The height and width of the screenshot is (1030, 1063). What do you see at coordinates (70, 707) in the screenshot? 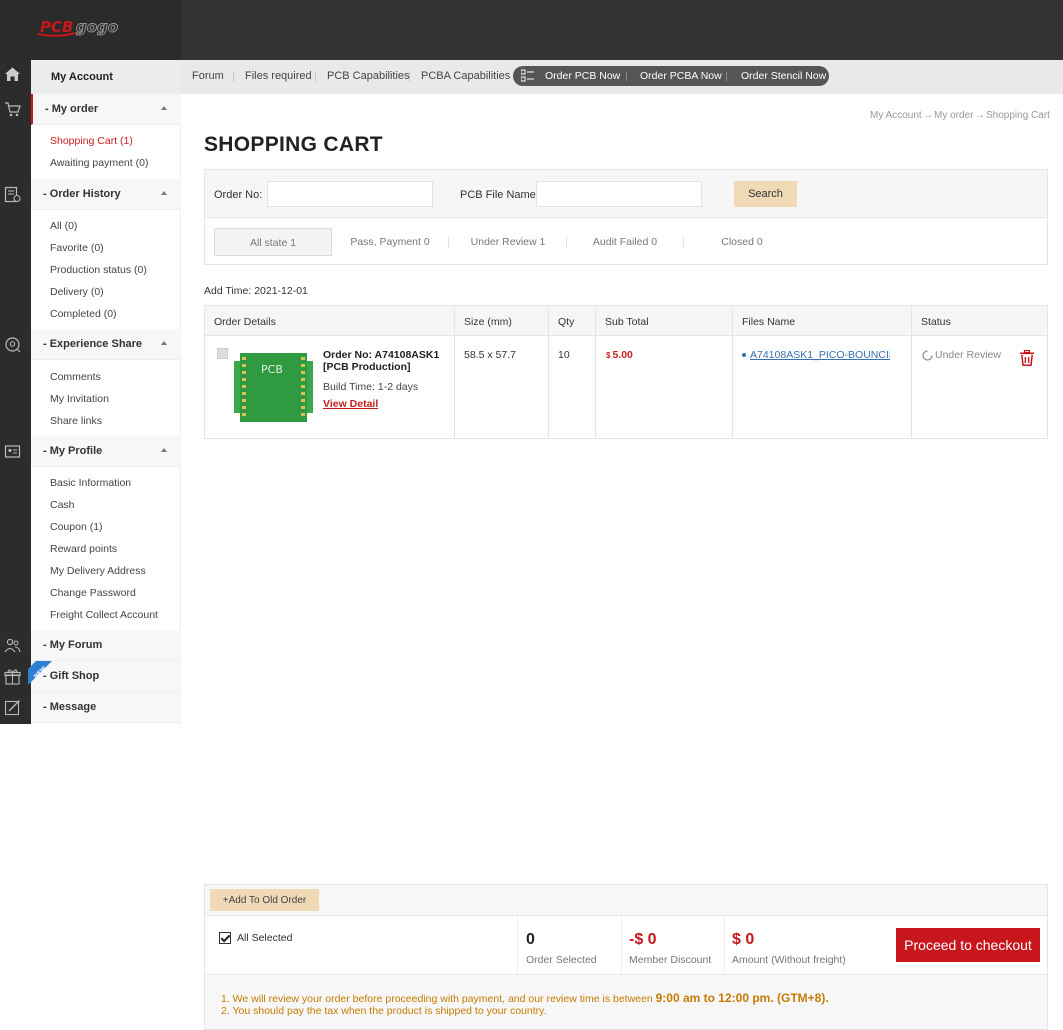
I see `section-title: - Message` at bounding box center [70, 707].